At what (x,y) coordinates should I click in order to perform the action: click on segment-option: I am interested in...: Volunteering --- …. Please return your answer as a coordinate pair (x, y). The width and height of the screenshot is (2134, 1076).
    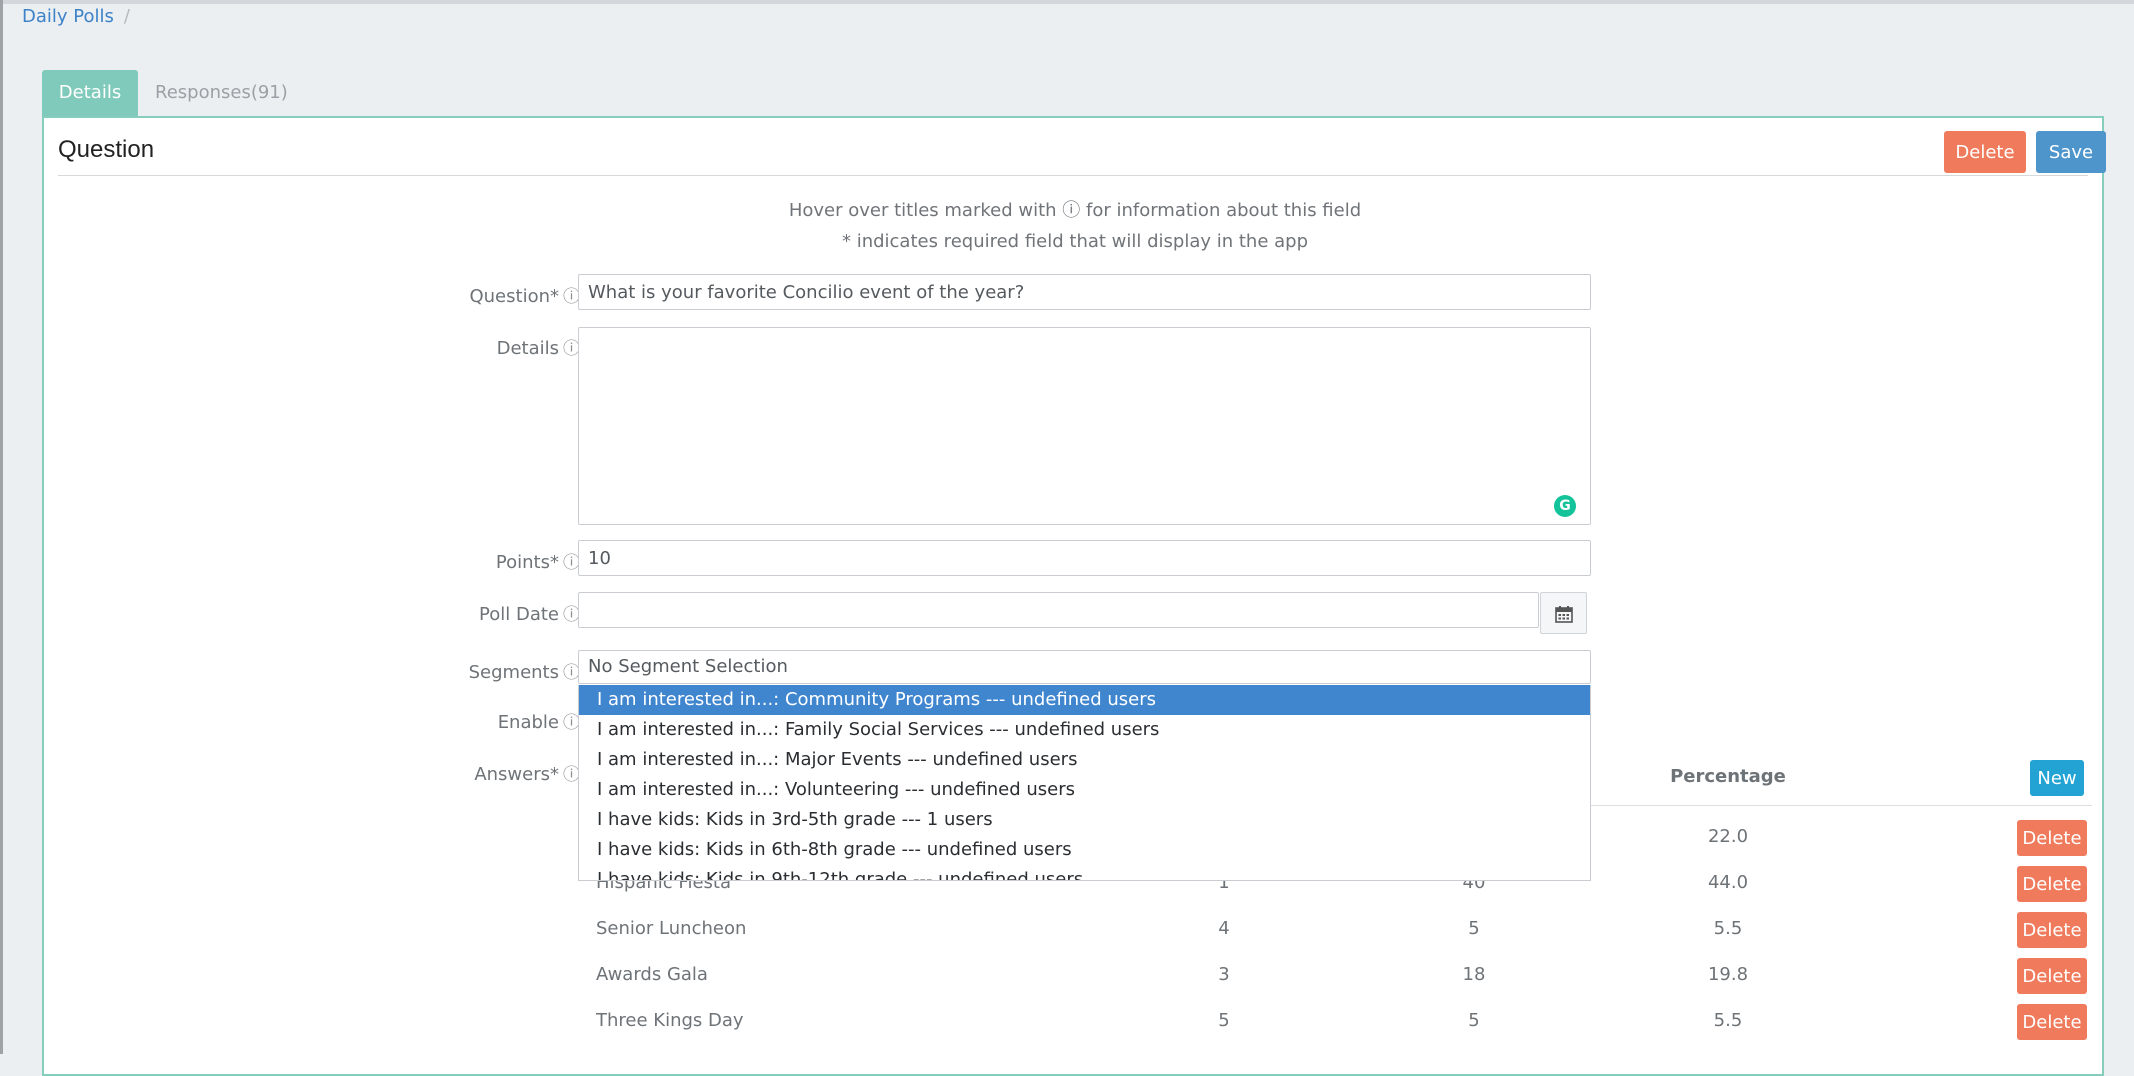
    Looking at the image, I should click on (1084, 790).